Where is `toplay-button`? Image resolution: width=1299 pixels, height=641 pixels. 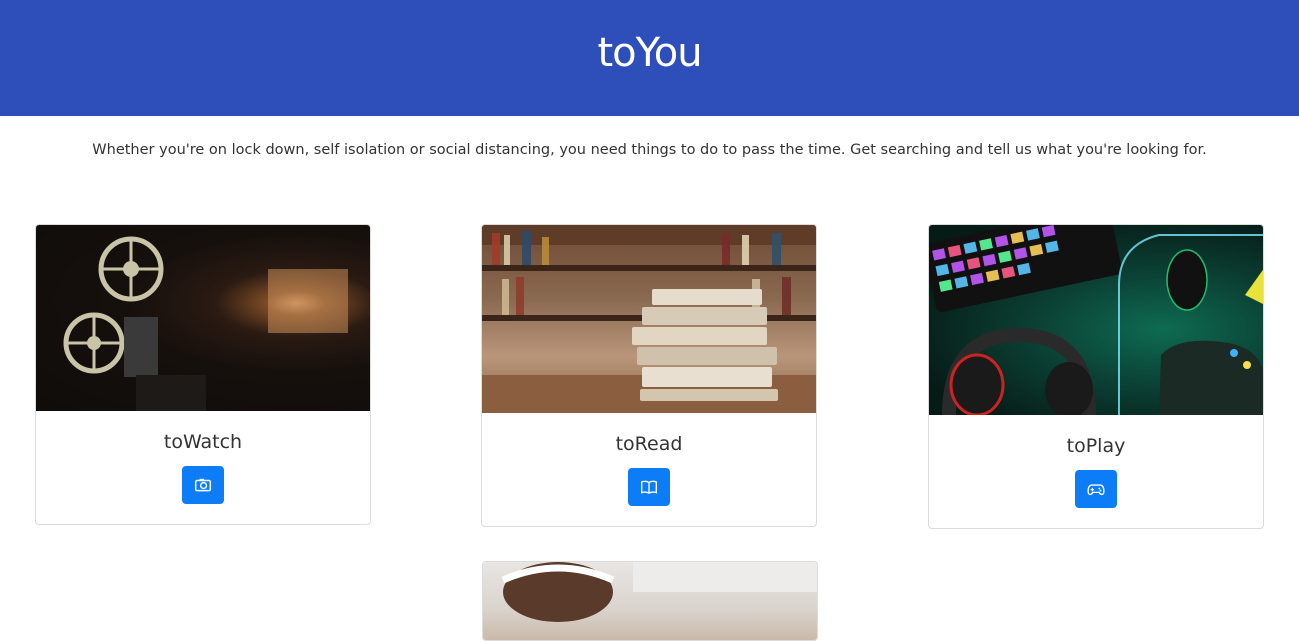 toplay-button is located at coordinates (1096, 489).